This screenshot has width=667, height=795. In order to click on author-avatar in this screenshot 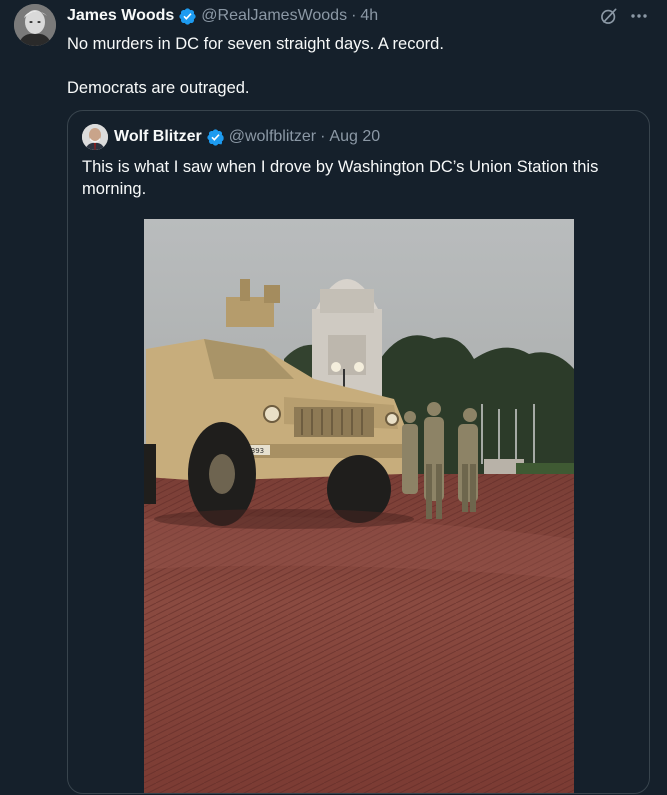, I will do `click(35, 25)`.